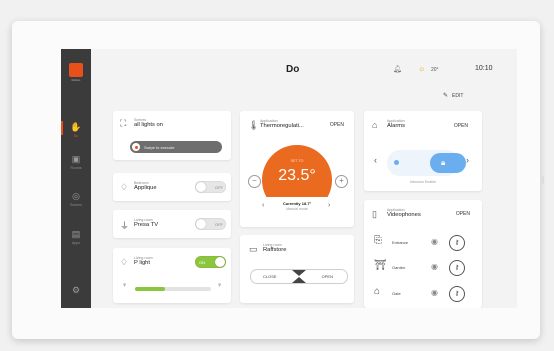 This screenshot has height=351, width=554. I want to click on socket-card-presa-tv: ⏚ Living room Presa TV OFF, so click(172, 224).